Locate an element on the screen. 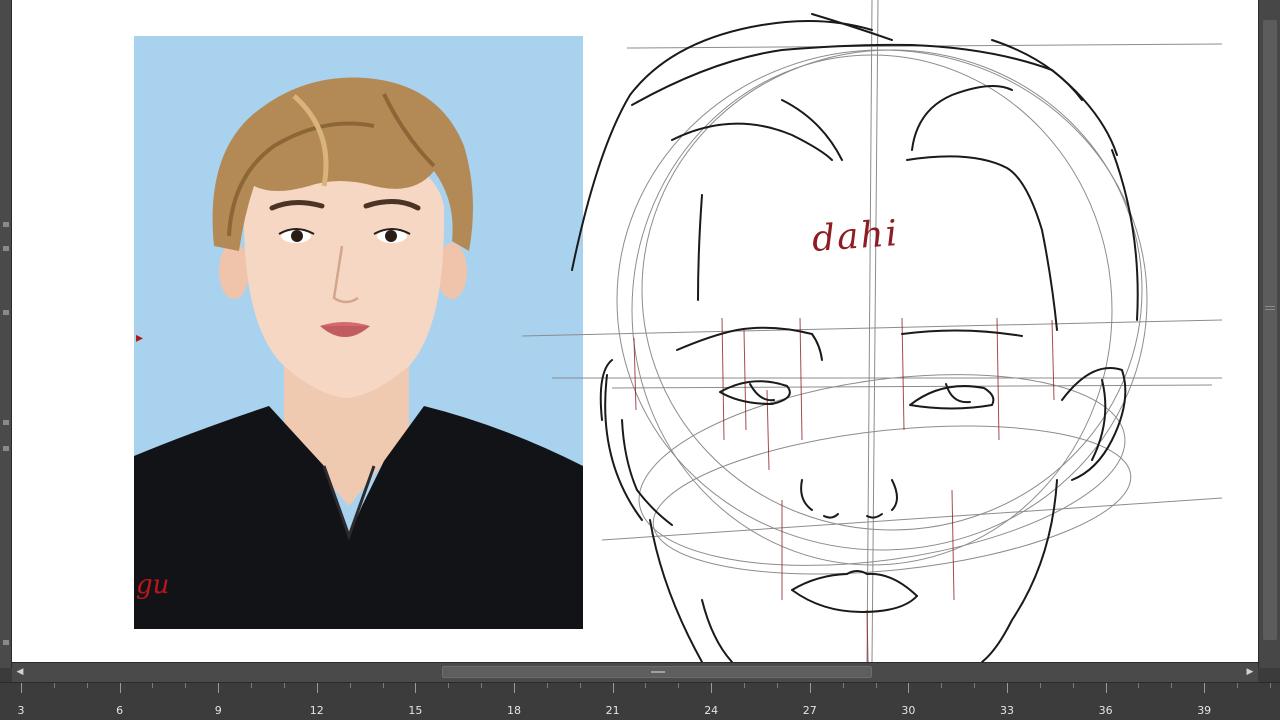 Image resolution: width=1280 pixels, height=720 pixels. horizontal-scroll-thumb is located at coordinates (657, 672).